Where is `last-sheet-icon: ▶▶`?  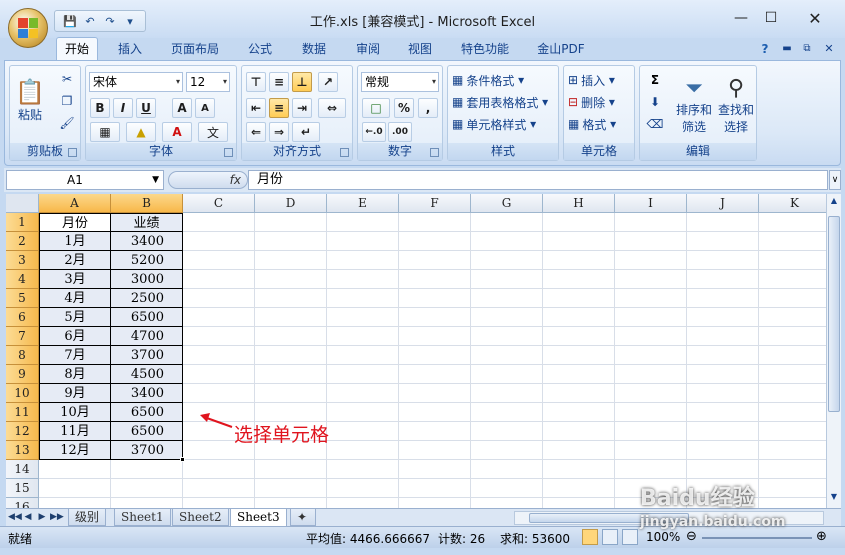
last-sheet-icon: ▶▶ is located at coordinates (57, 517).